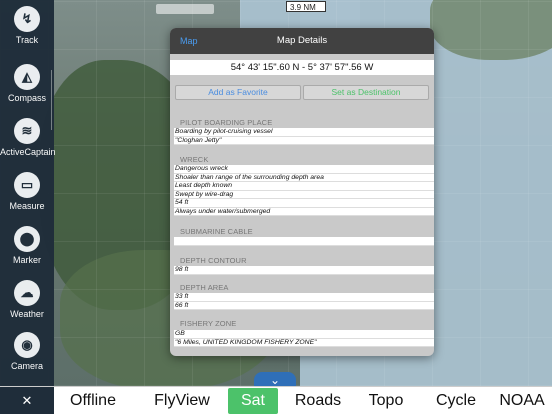 Image resolution: width=552 pixels, height=414 pixels. What do you see at coordinates (93, 400) in the screenshot?
I see `tab-offline: Offline` at bounding box center [93, 400].